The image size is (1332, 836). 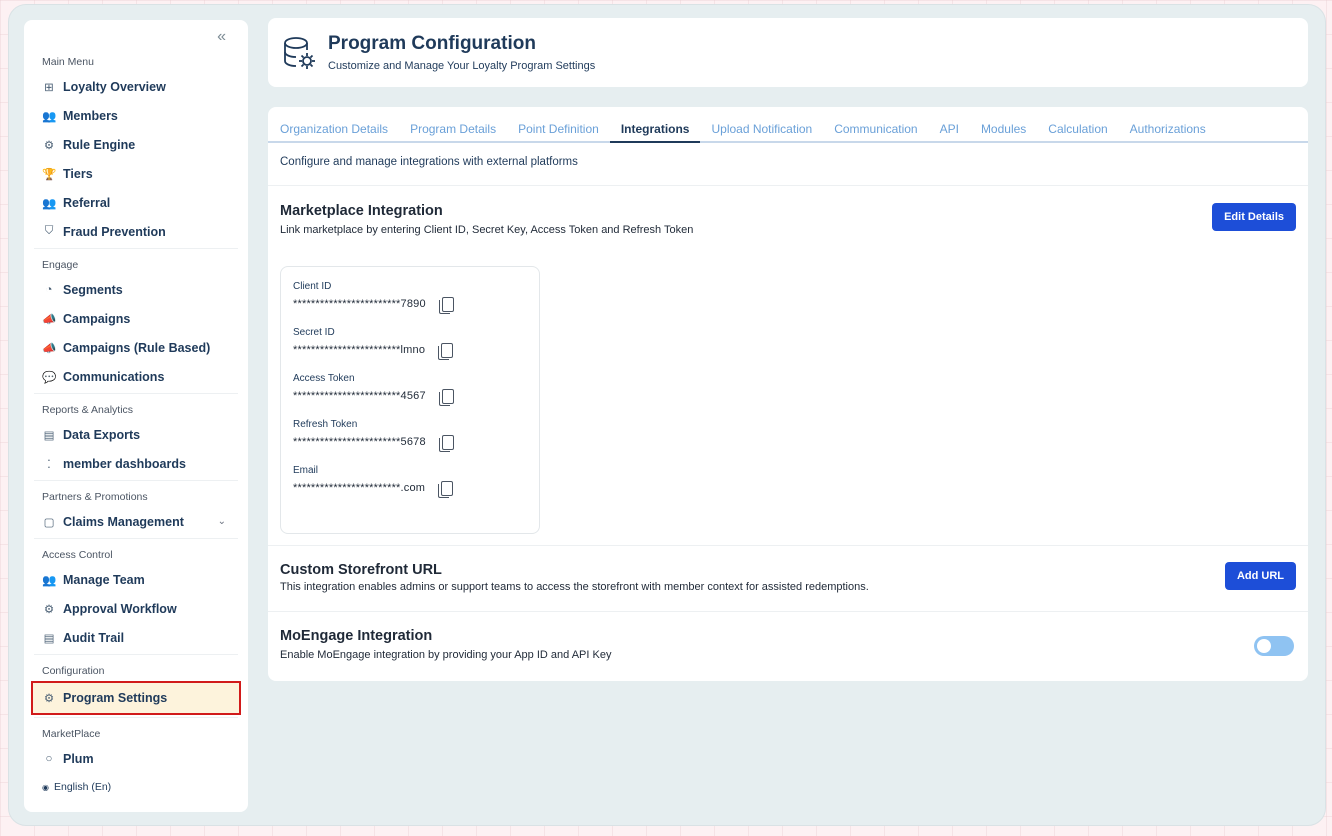 What do you see at coordinates (49, 348) in the screenshot?
I see `megaphone-icon: 📣` at bounding box center [49, 348].